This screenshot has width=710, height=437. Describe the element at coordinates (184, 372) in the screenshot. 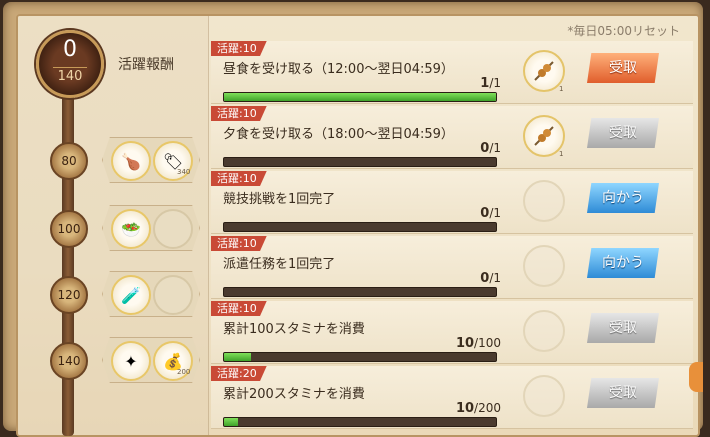

I see `reward-qty: 200` at that location.